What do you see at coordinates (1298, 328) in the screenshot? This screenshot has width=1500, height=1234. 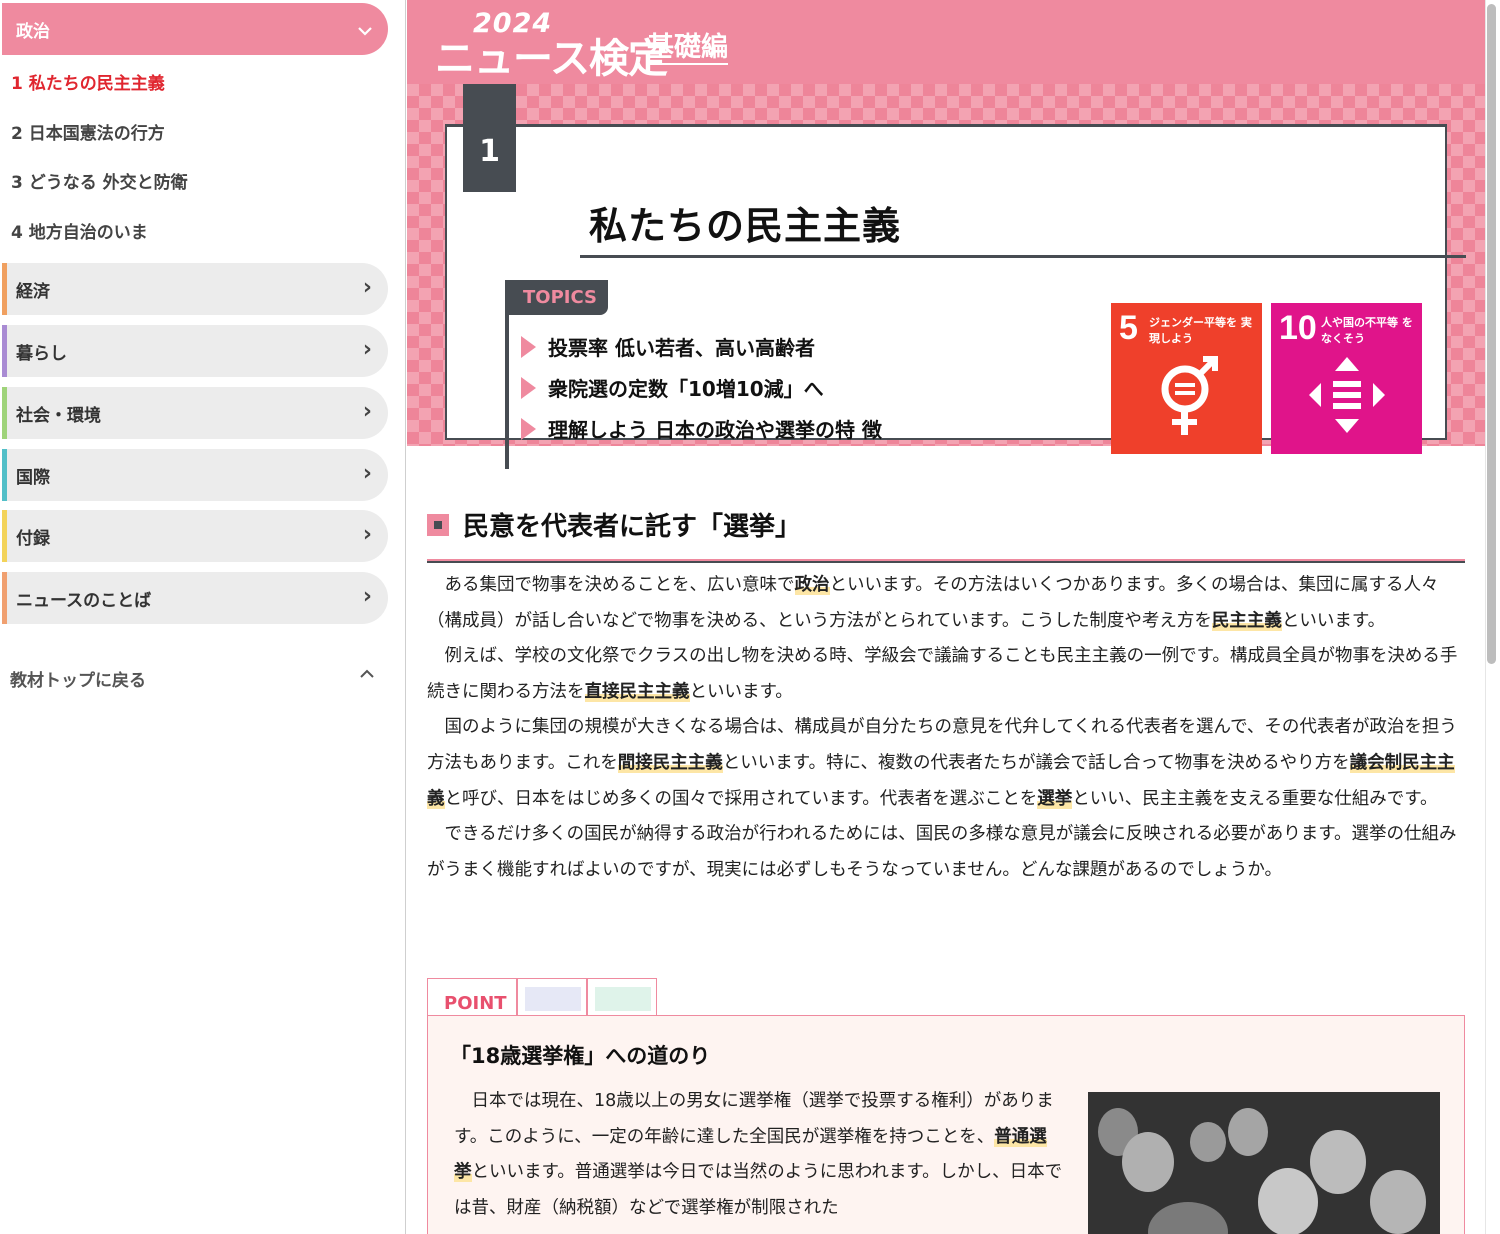 I see `sdg-number: 10` at bounding box center [1298, 328].